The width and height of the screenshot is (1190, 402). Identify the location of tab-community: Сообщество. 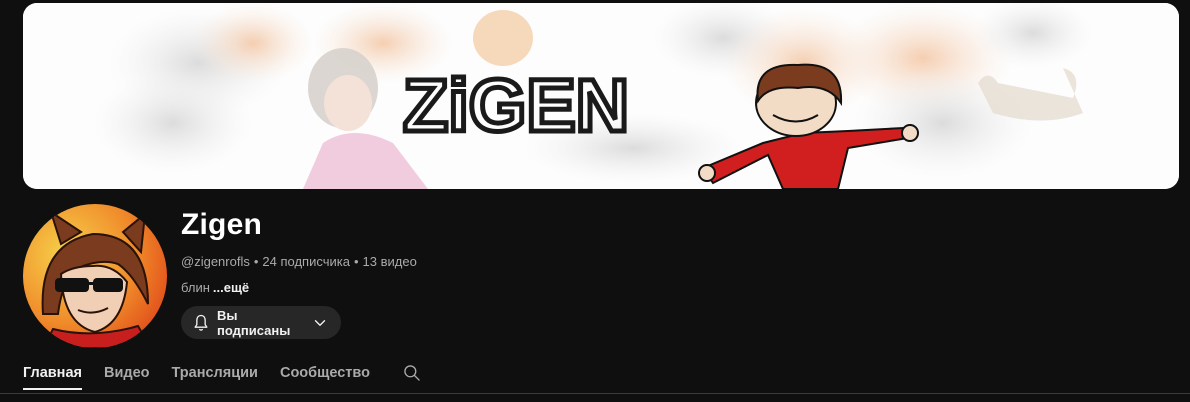
(325, 373).